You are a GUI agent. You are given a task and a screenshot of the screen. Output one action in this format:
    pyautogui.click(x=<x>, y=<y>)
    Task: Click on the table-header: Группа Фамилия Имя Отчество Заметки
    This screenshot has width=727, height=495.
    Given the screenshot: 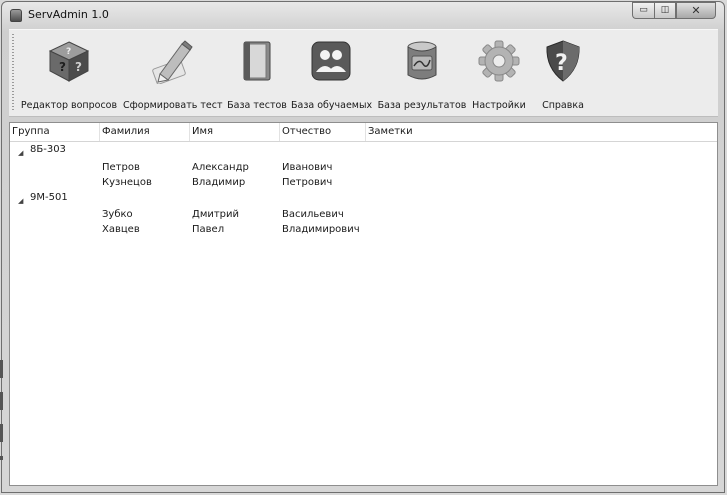 What is the action you would take?
    pyautogui.click(x=363, y=132)
    